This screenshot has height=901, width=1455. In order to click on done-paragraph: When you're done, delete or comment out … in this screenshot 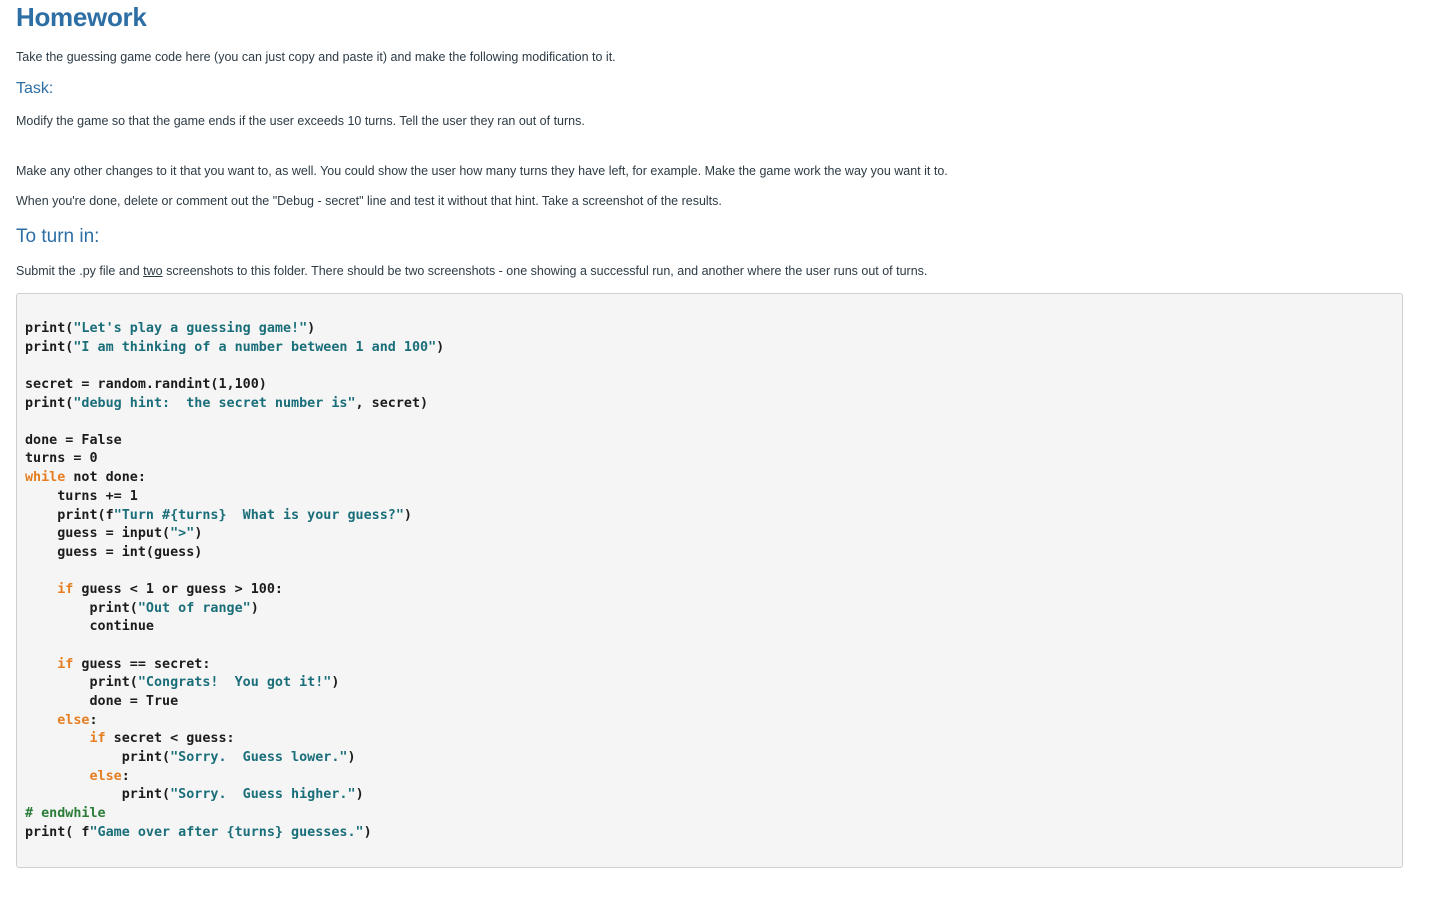, I will do `click(369, 201)`.